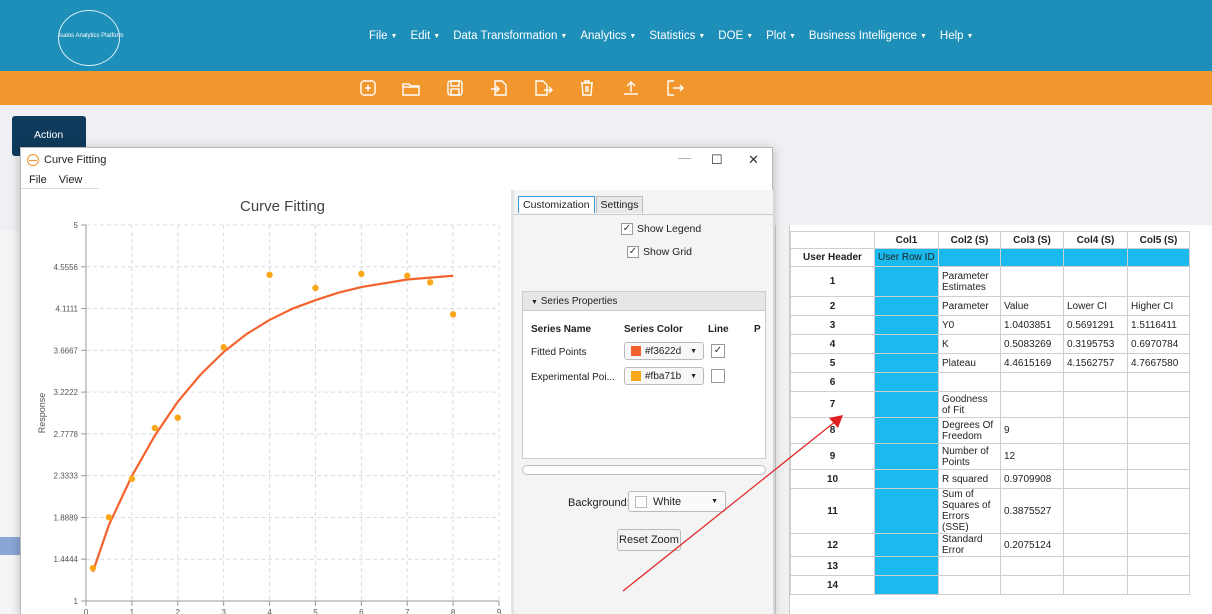  Describe the element at coordinates (832, 479) in the screenshot. I see `row-number: 10` at that location.